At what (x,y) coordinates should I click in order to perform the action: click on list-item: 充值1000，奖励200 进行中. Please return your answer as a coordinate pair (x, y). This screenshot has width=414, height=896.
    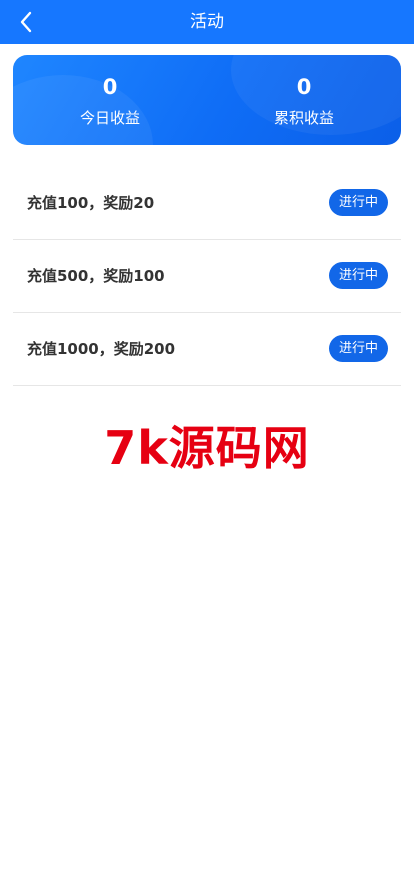
    Looking at the image, I should click on (207, 349).